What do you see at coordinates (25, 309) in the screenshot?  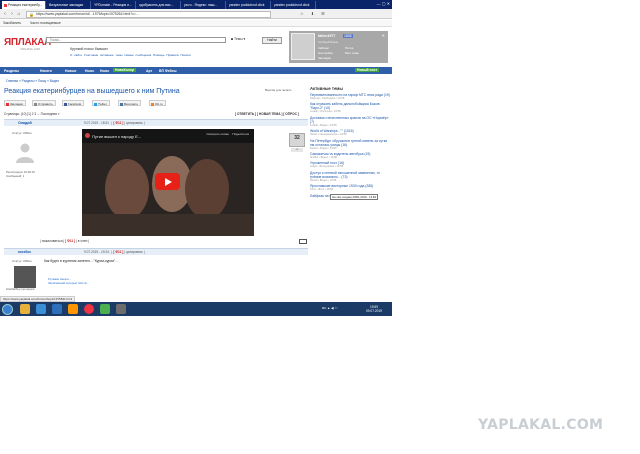 I see `explorer-icon` at bounding box center [25, 309].